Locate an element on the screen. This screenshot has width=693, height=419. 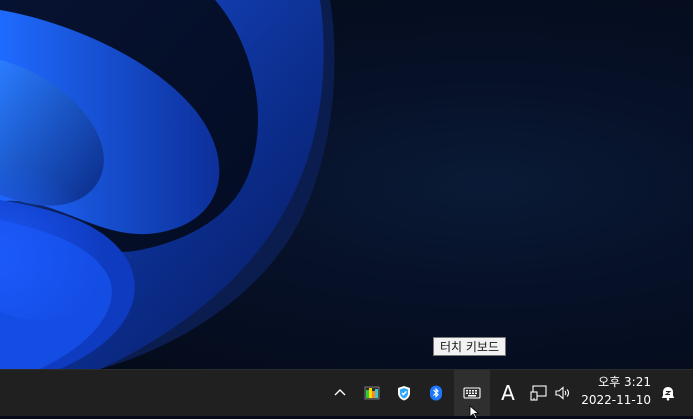
tray-volume is located at coordinates (563, 393).